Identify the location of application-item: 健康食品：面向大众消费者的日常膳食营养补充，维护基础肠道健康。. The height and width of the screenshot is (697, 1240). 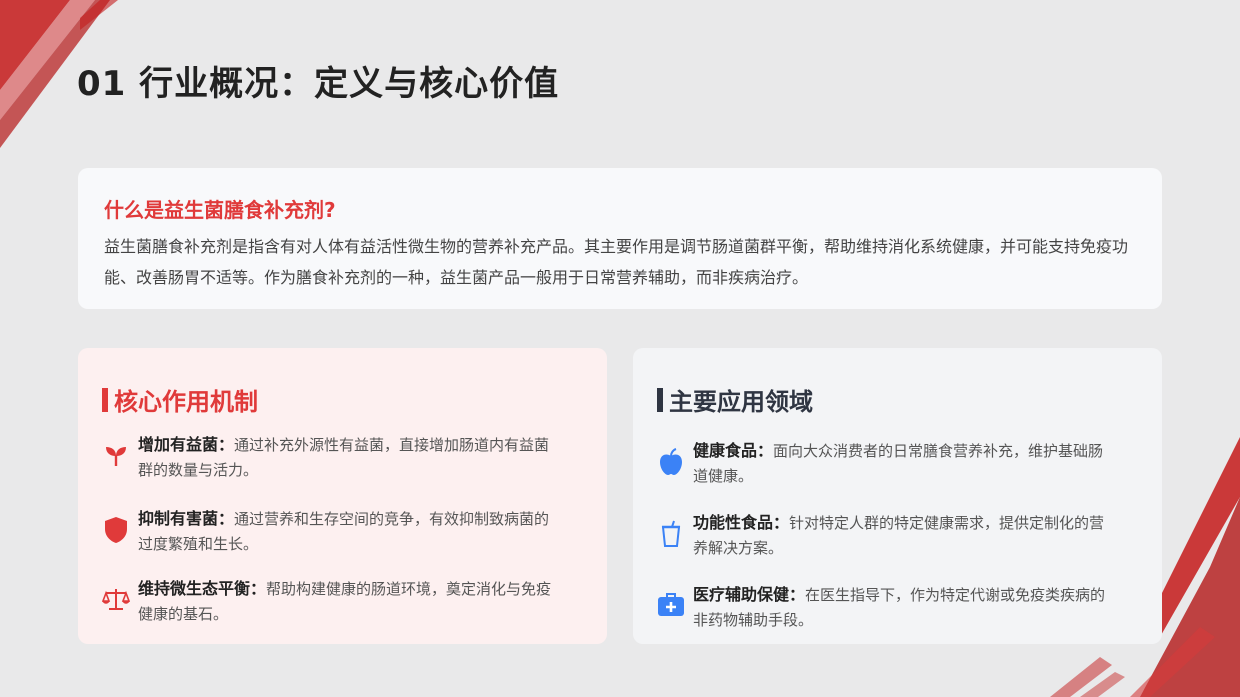
(883, 463).